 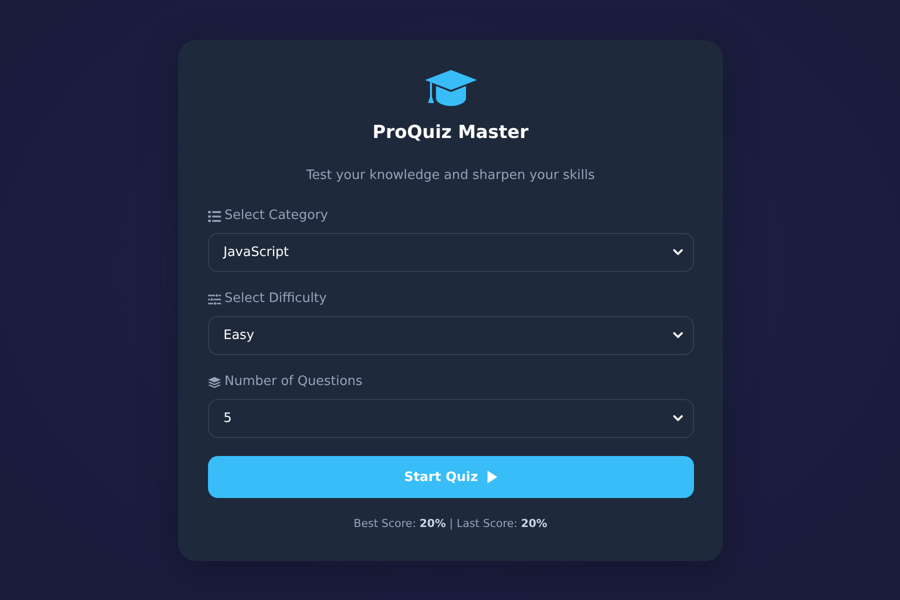 I want to click on category-select: JavaScript, so click(x=451, y=252).